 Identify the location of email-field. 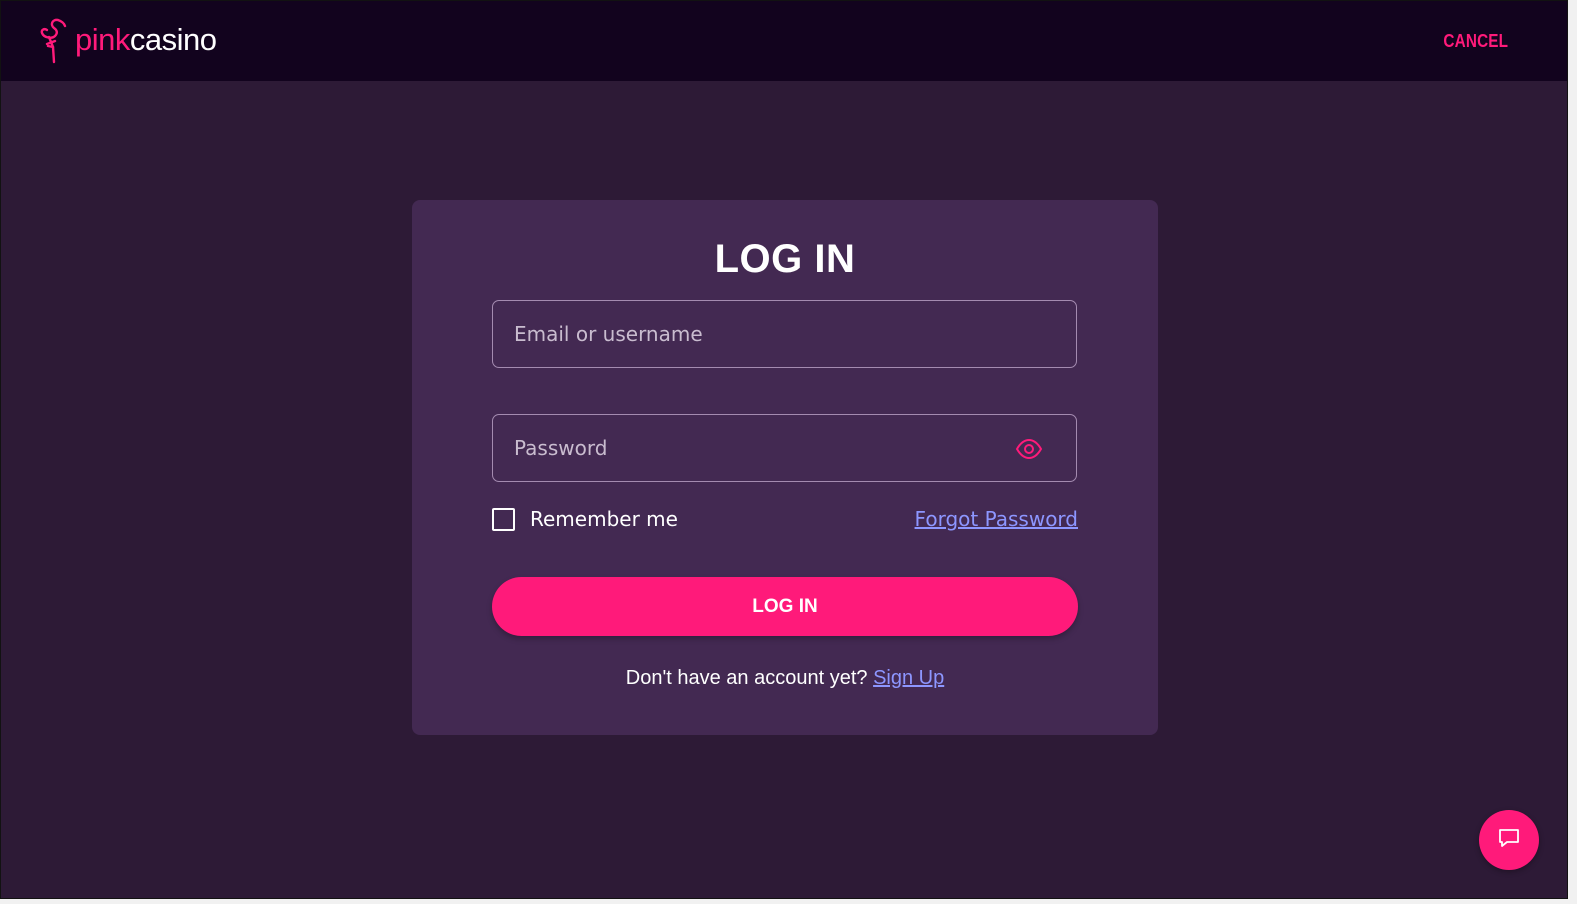
(784, 334).